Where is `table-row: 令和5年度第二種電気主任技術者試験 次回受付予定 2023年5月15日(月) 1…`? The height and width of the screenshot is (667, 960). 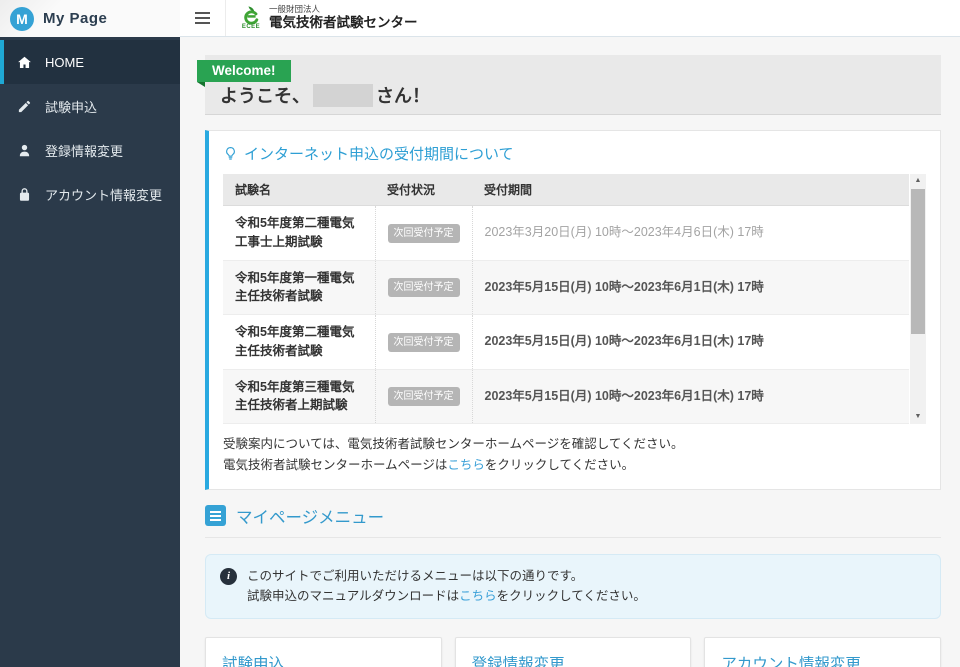 table-row: 令和5年度第二種電気主任技術者試験 次回受付予定 2023年5月15日(月) 1… is located at coordinates (566, 342).